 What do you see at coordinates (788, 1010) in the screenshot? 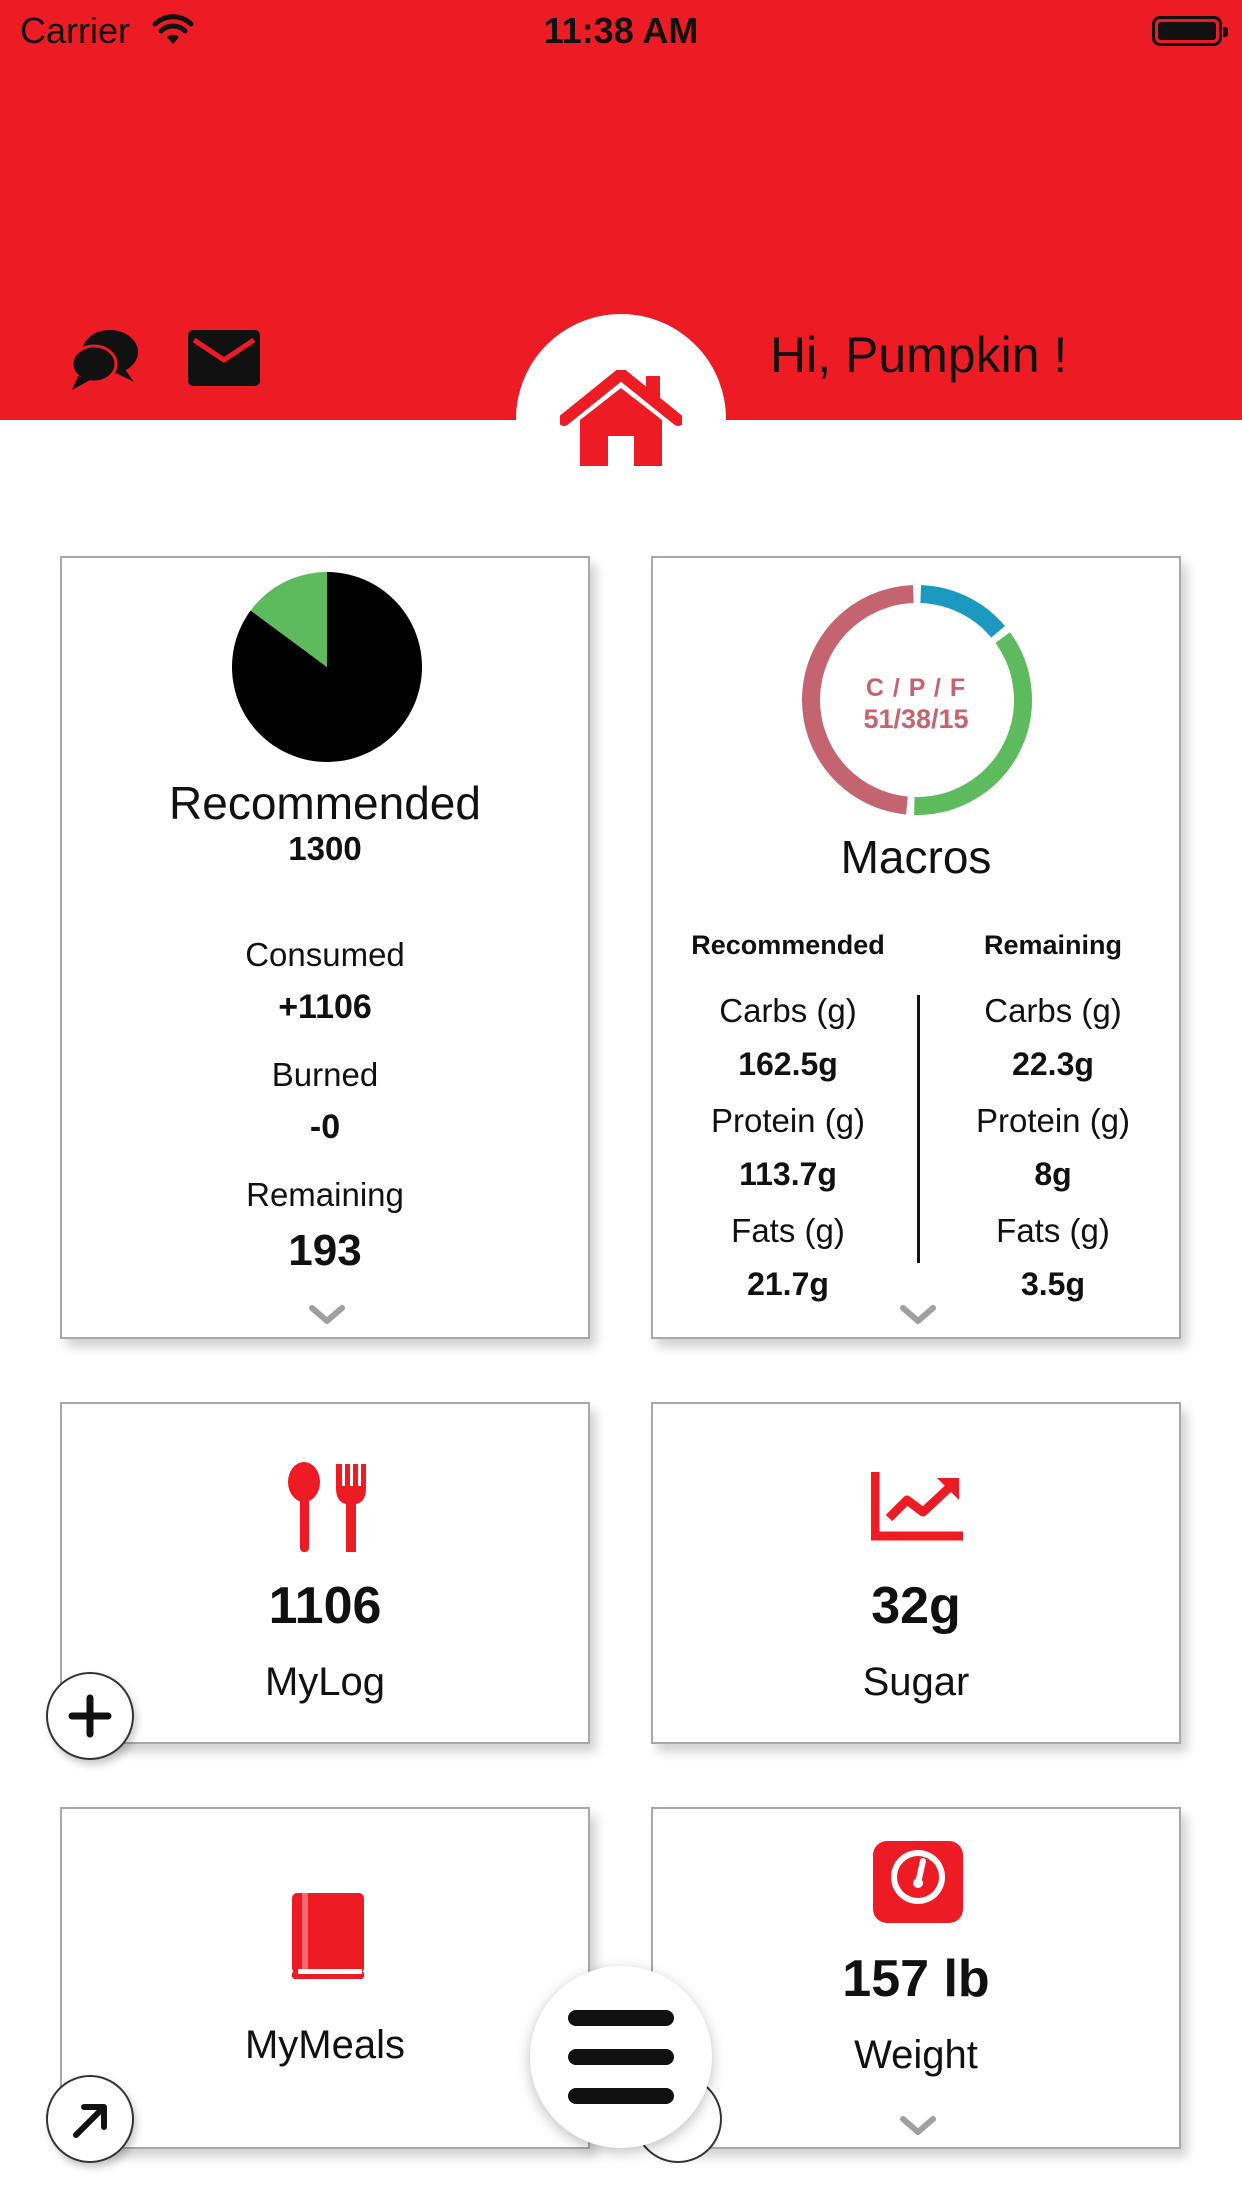
I see `rec-carbs-label: Carbs (g)` at bounding box center [788, 1010].